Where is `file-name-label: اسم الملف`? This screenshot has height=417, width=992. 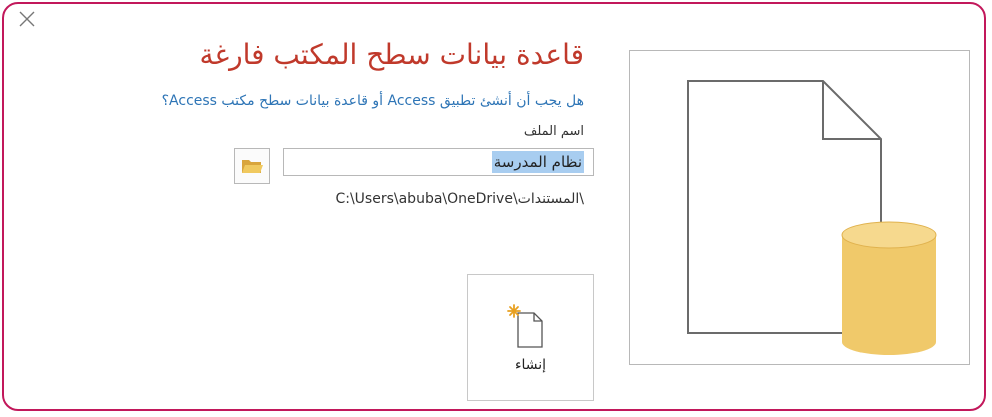
file-name-label: اسم الملف is located at coordinates (553, 131).